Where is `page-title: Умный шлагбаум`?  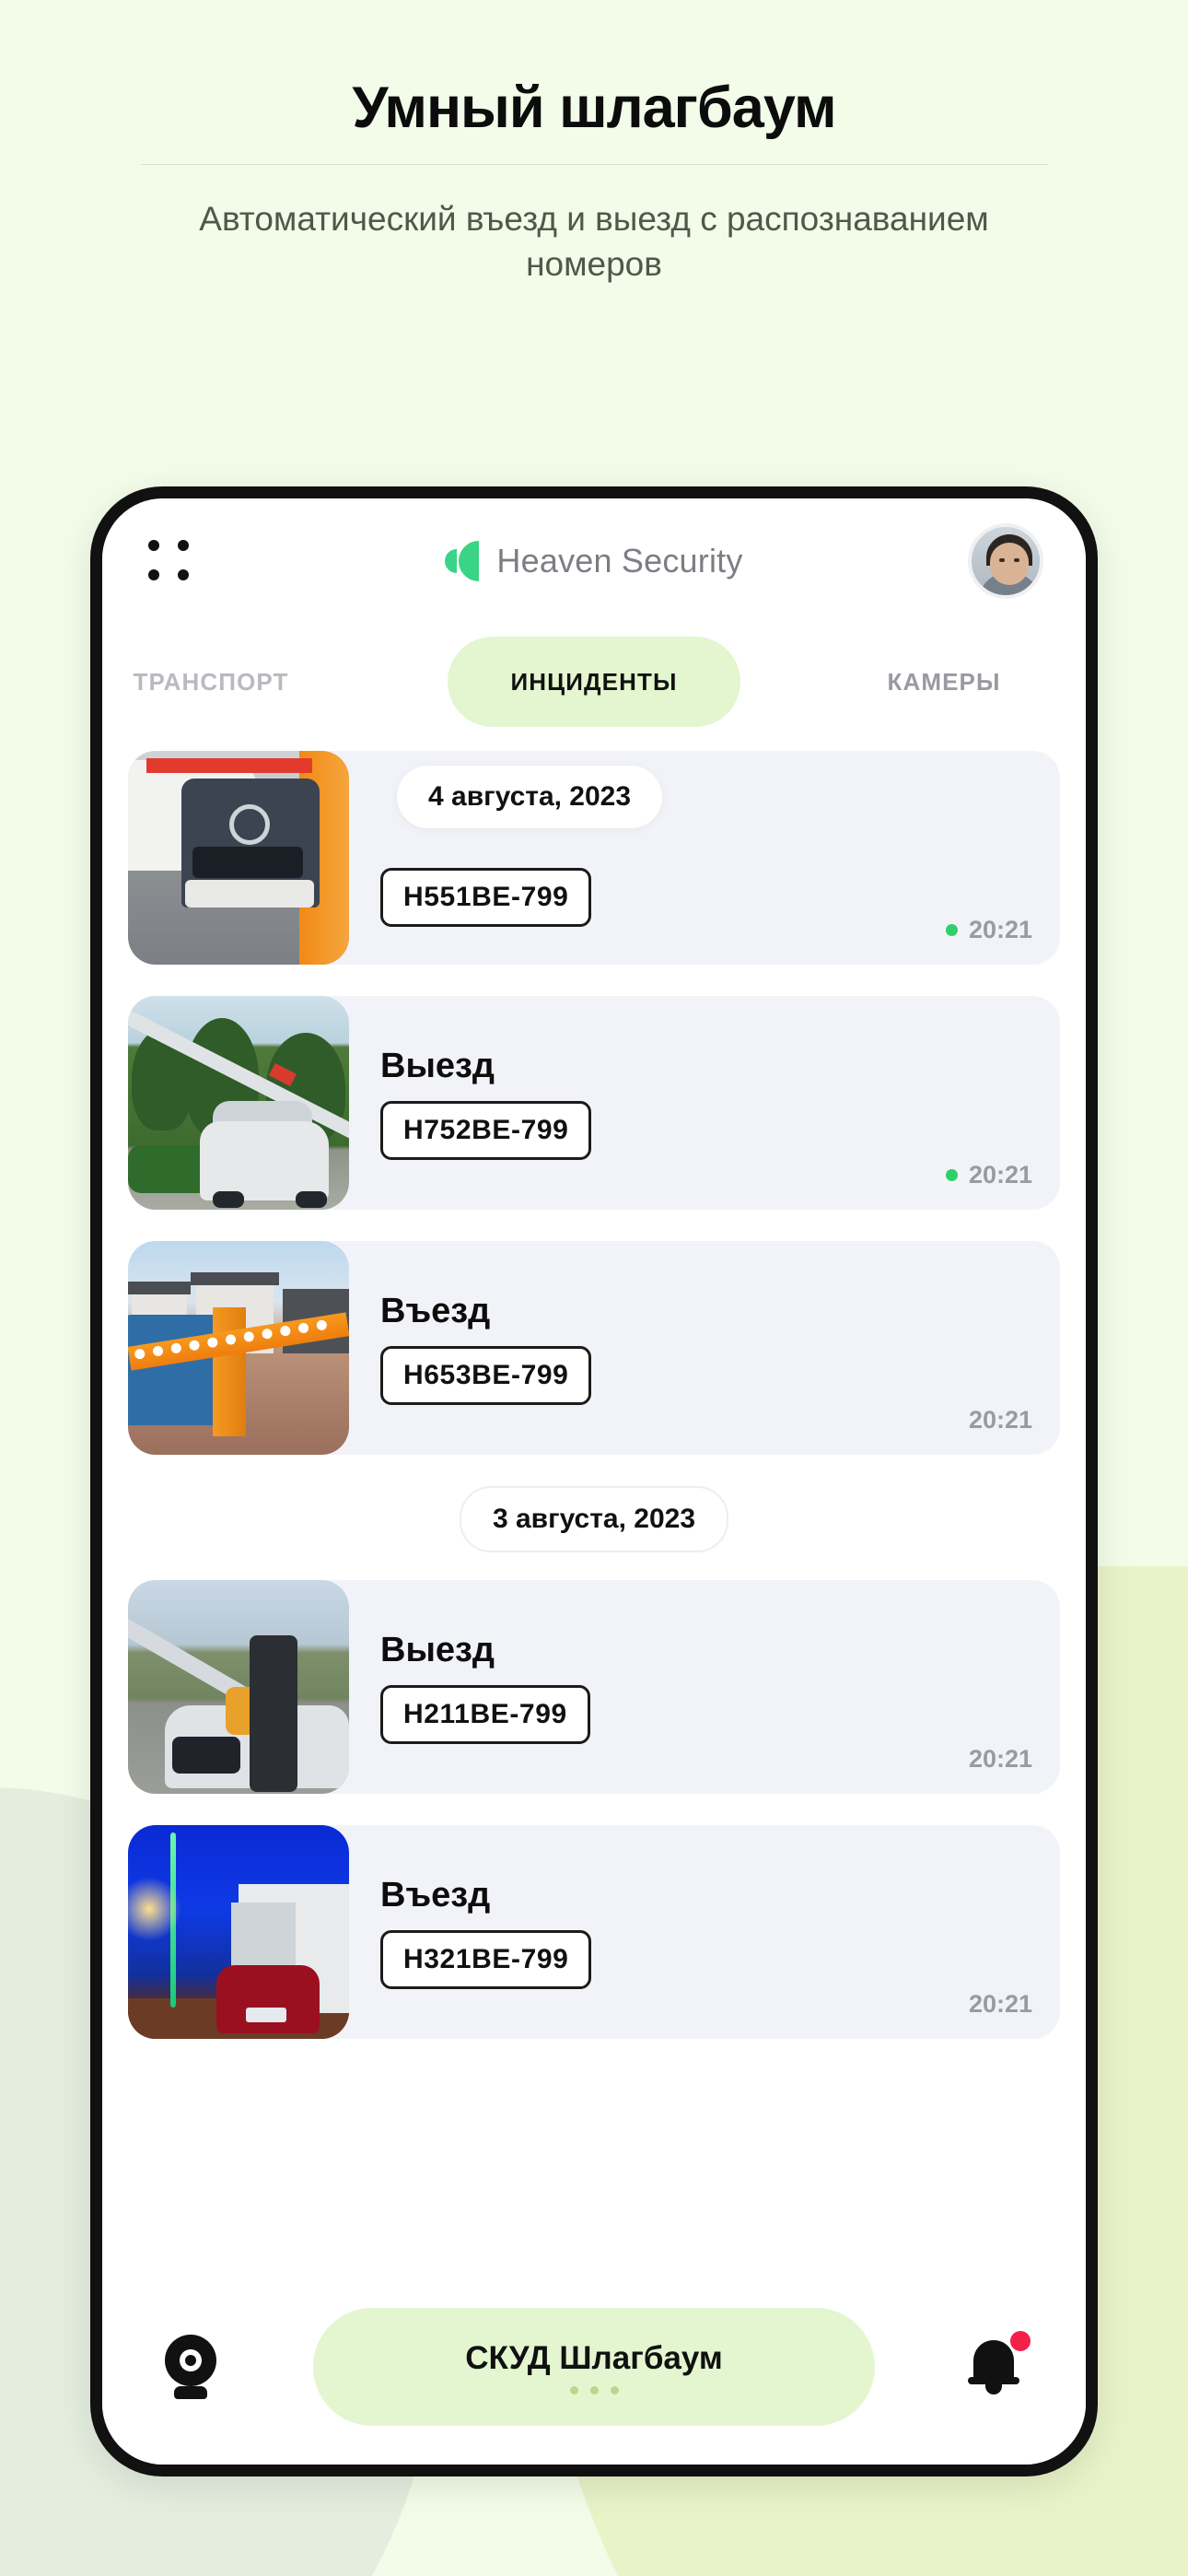 page-title: Умный шлагбаум is located at coordinates (594, 108).